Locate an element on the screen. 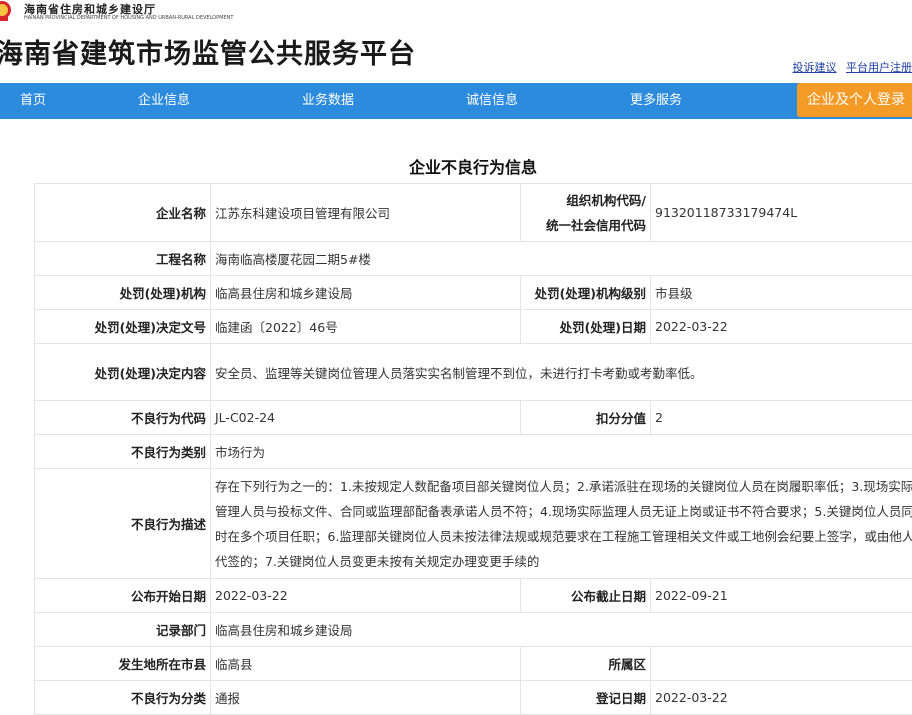 Image resolution: width=912 pixels, height=715 pixels. city-label: 发生地所在市县 is located at coordinates (123, 664).